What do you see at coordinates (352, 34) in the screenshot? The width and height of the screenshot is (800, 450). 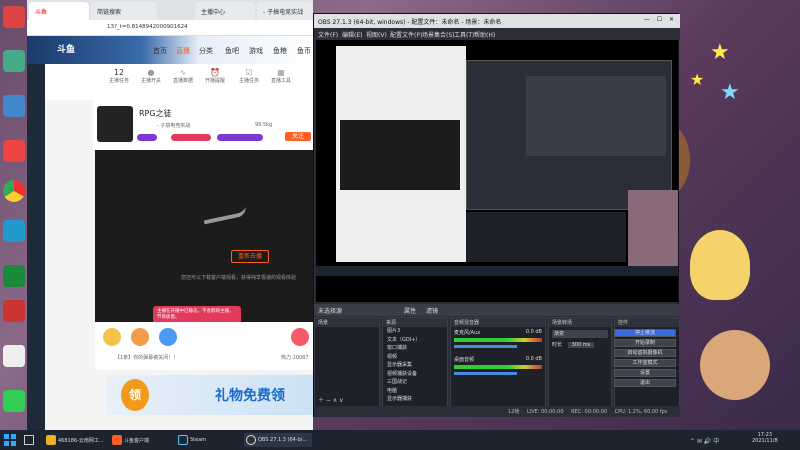 I see `menu-edit: 编辑(E)` at bounding box center [352, 34].